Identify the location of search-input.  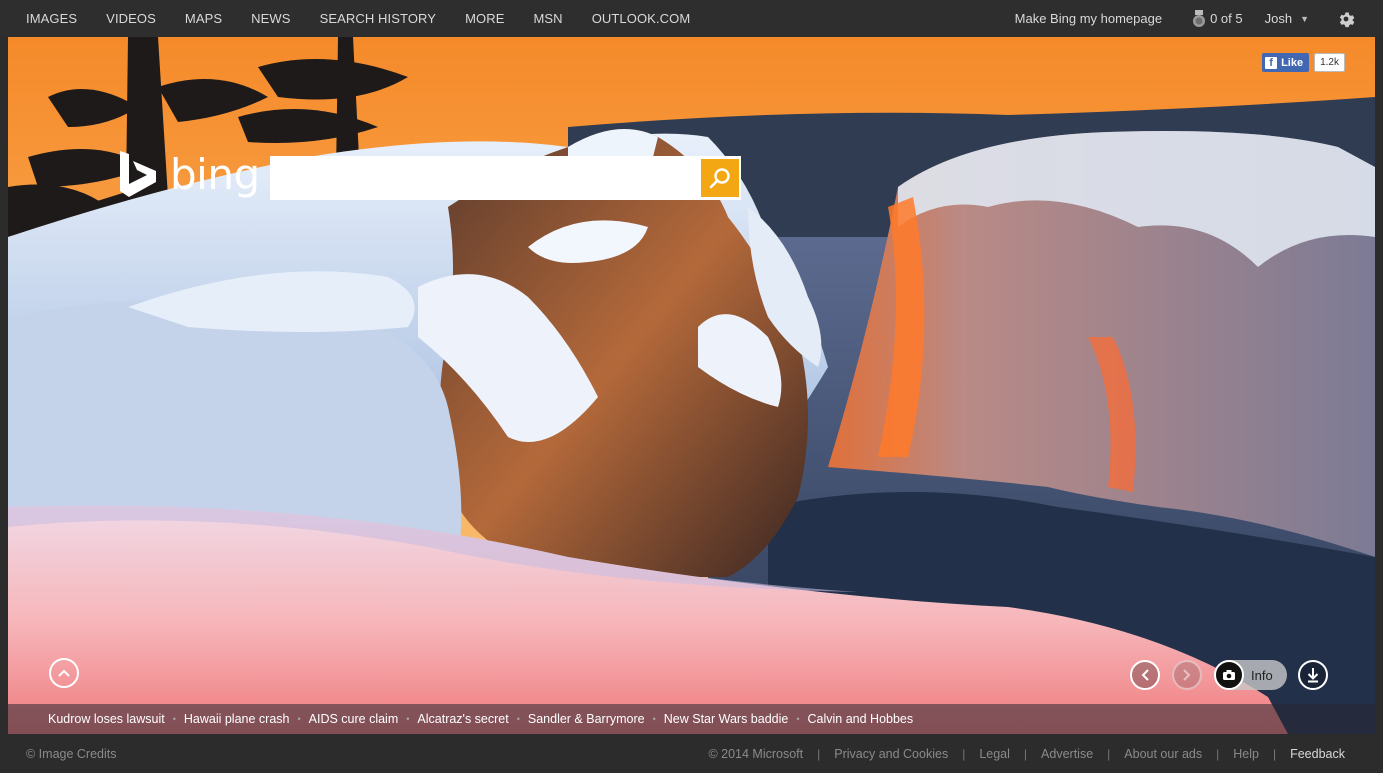
(486, 178).